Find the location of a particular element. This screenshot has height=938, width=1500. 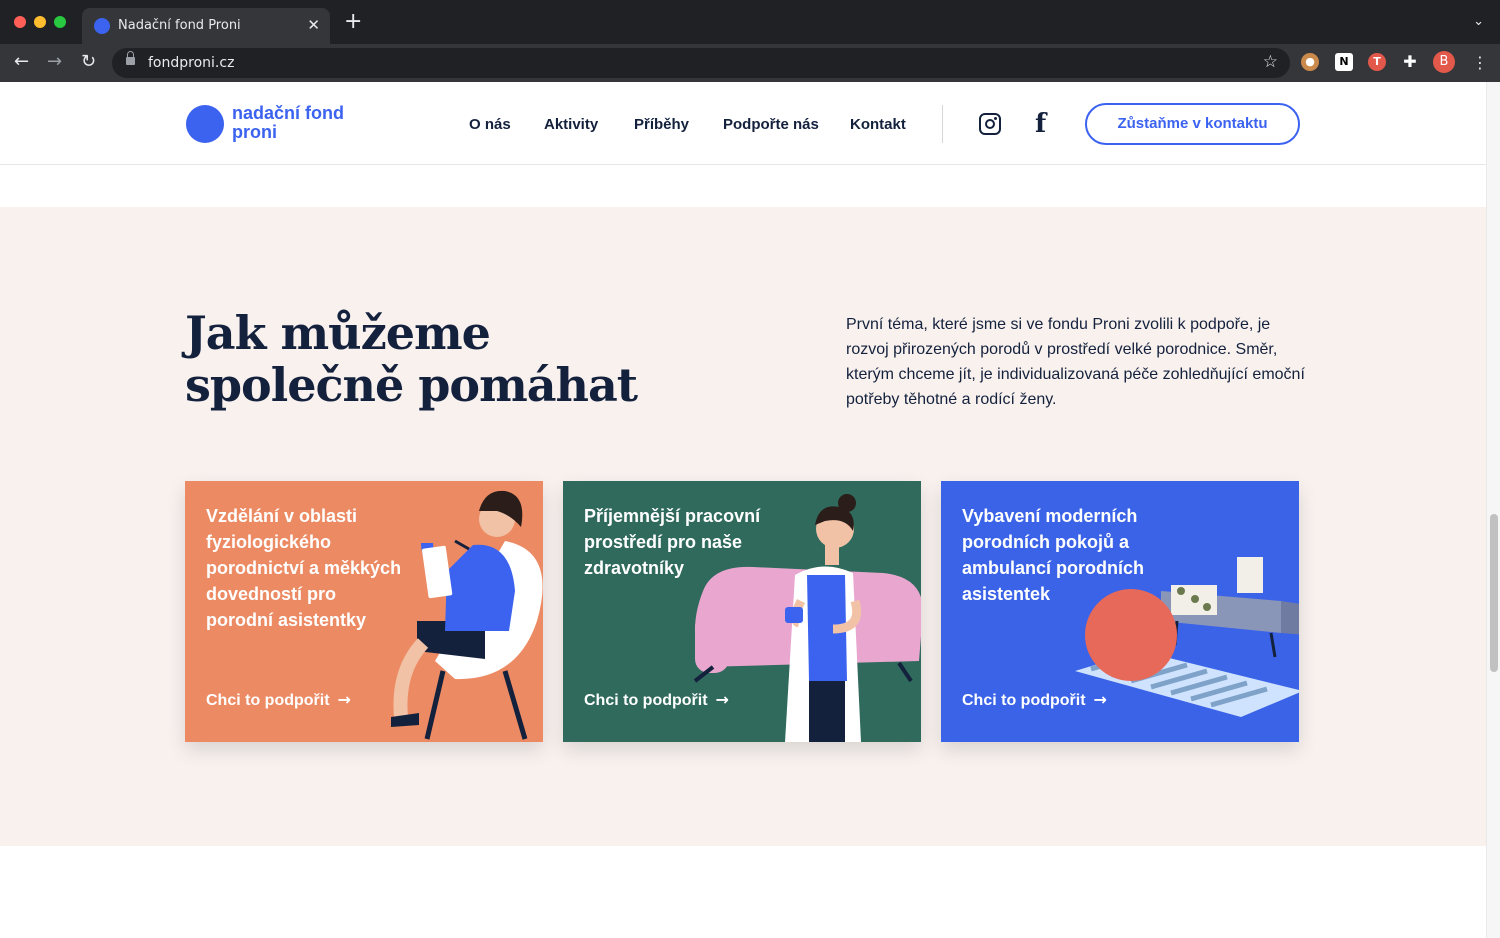

page-scrollbar is located at coordinates (1493, 510).